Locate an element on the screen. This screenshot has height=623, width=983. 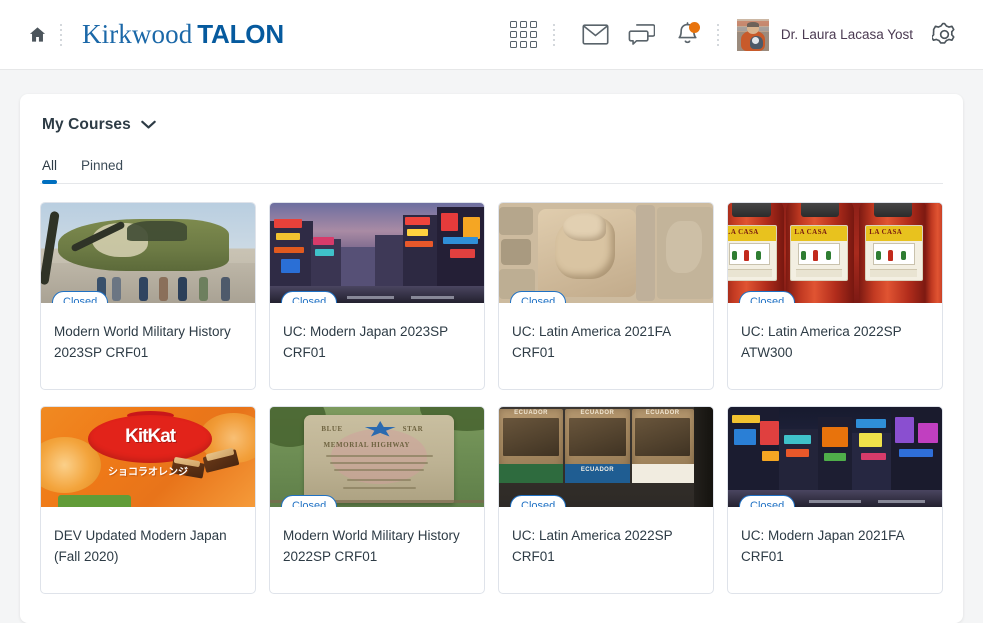
tab-pinned: Pinned is located at coordinates (102, 171).